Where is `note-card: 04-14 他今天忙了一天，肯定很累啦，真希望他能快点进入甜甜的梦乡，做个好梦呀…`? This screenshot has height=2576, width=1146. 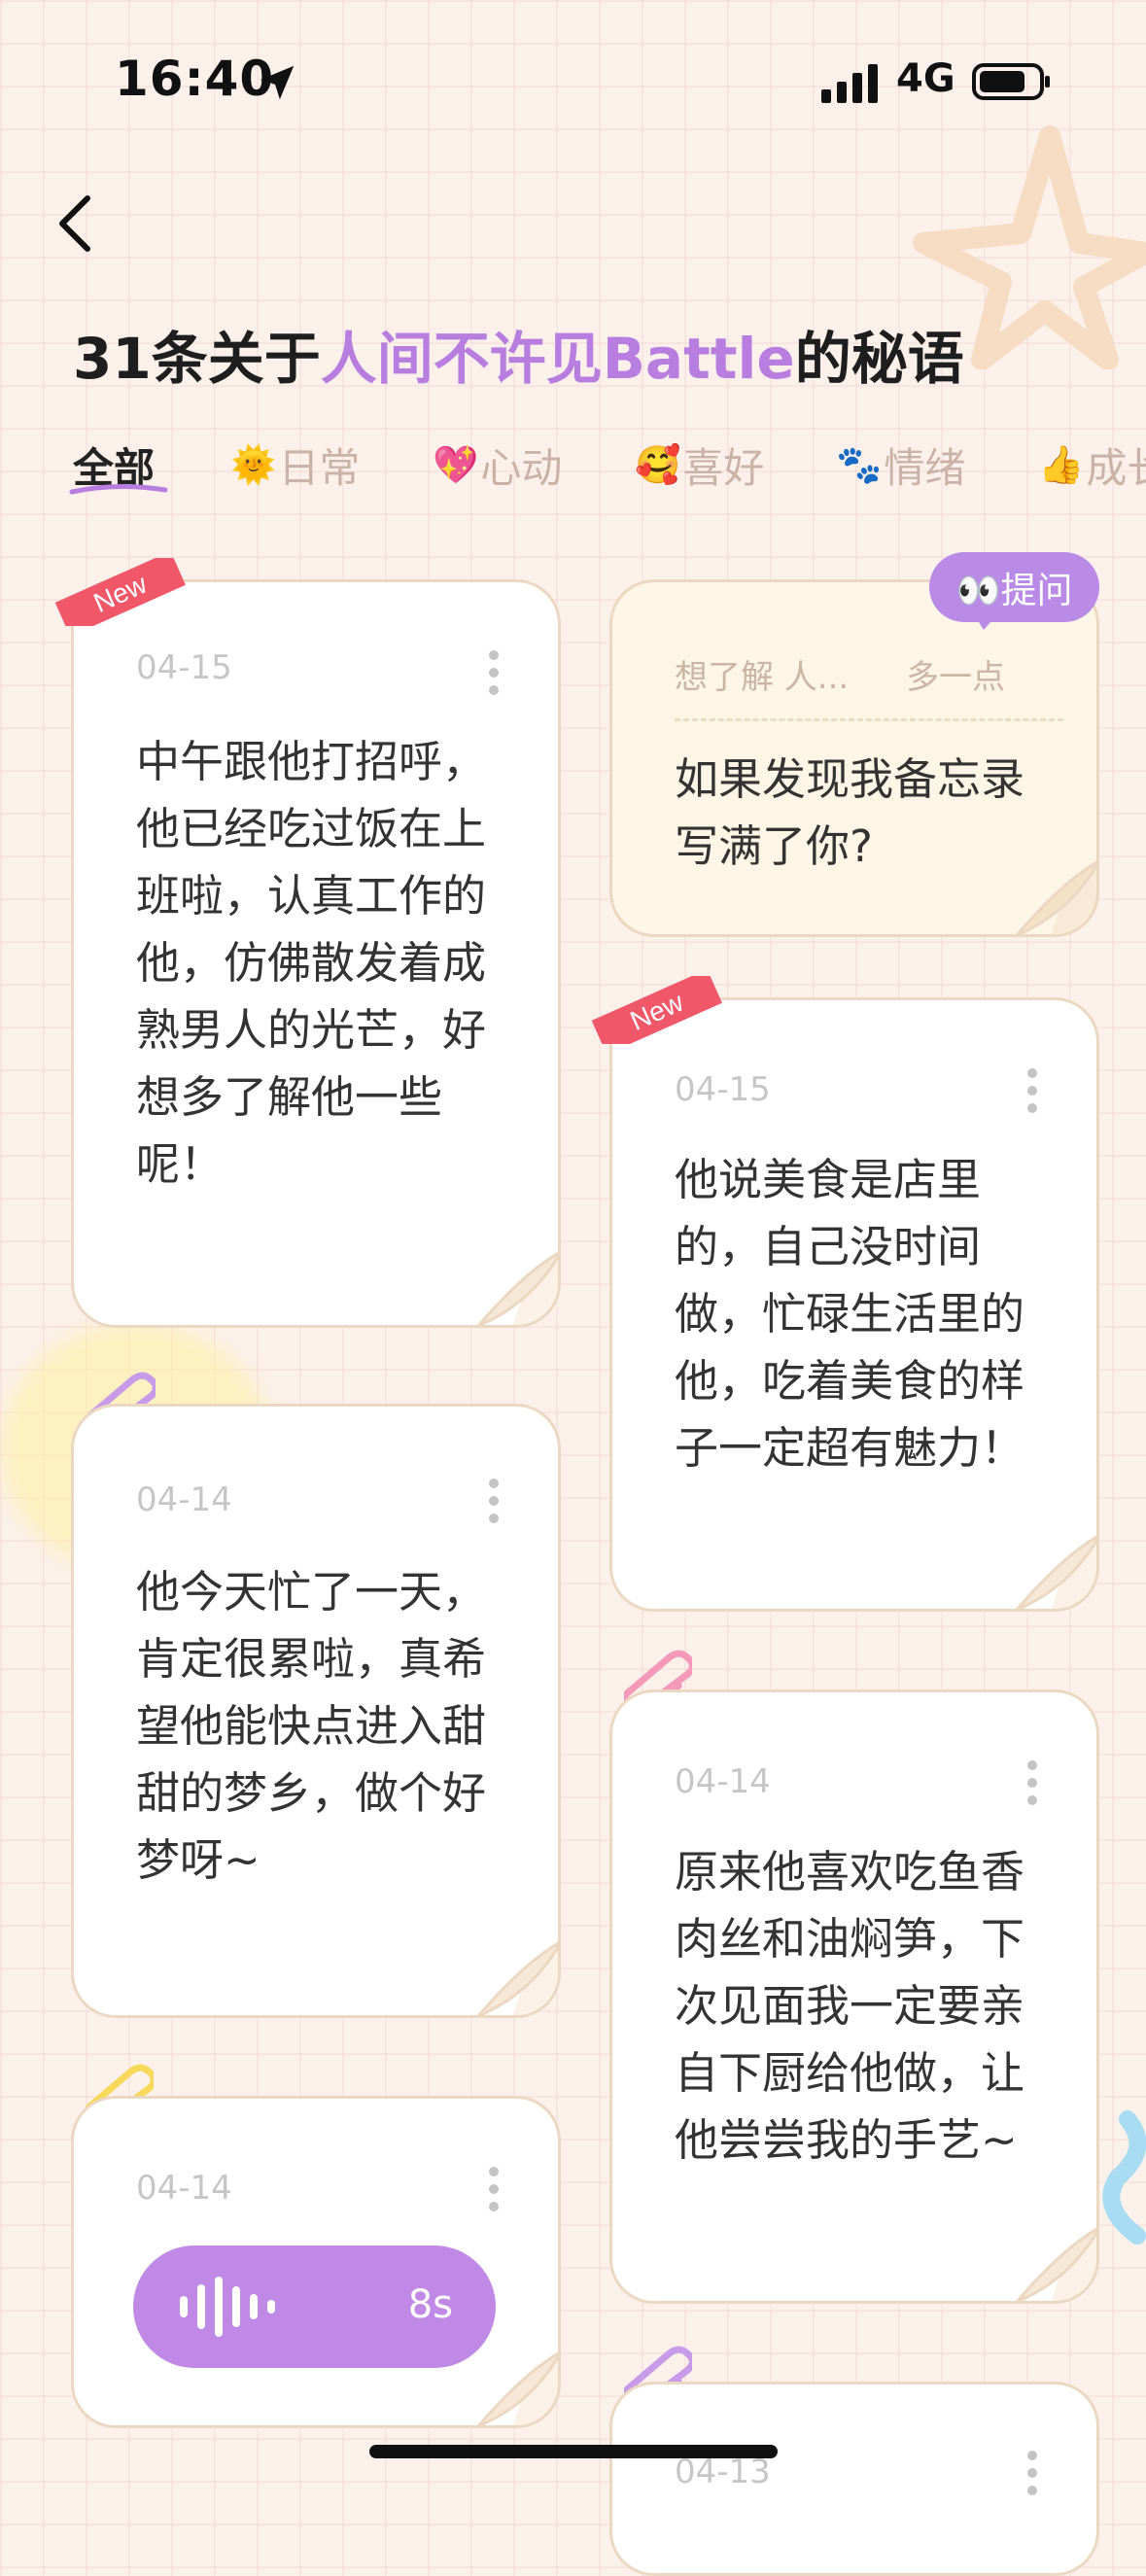 note-card: 04-14 他今天忙了一天，肯定很累啦，真希望他能快点进入甜甜的梦乡，做个好梦呀… is located at coordinates (316, 1711).